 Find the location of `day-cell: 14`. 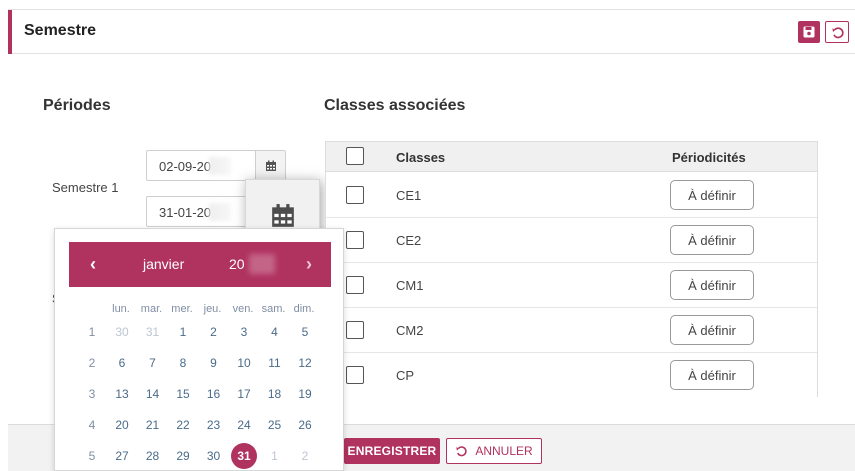

day-cell: 14 is located at coordinates (153, 394).